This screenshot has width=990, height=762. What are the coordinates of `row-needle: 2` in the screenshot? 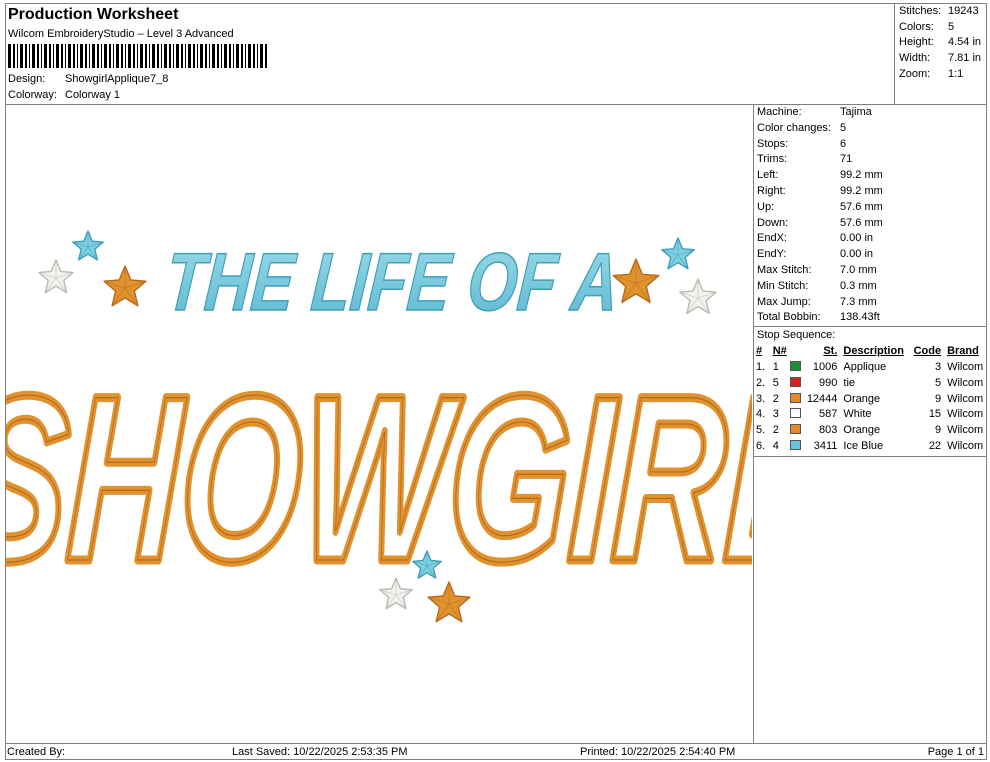 It's located at (775, 430).